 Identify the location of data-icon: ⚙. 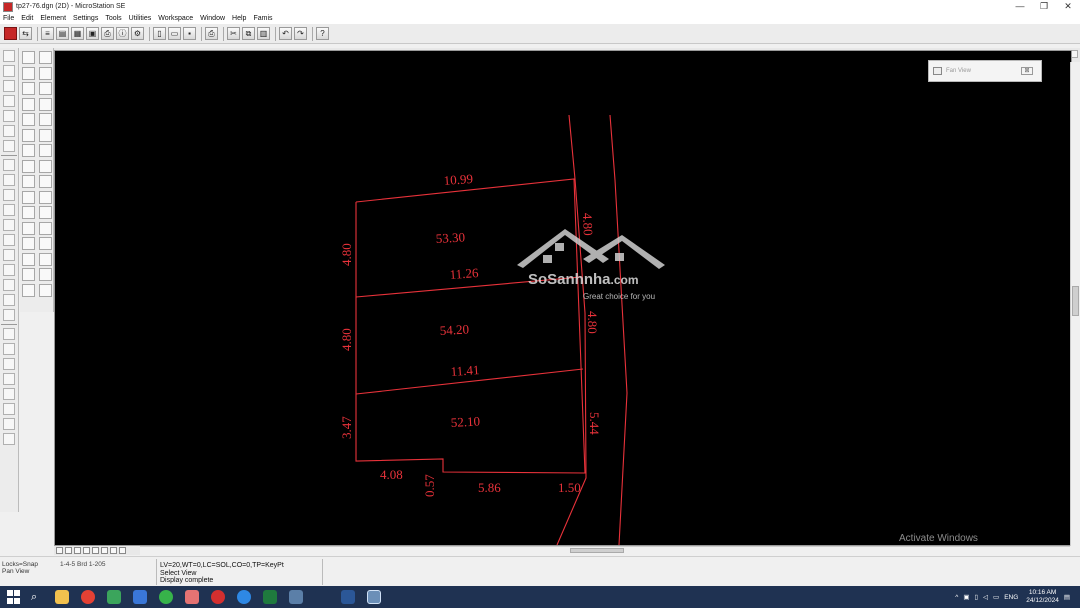
(137, 33).